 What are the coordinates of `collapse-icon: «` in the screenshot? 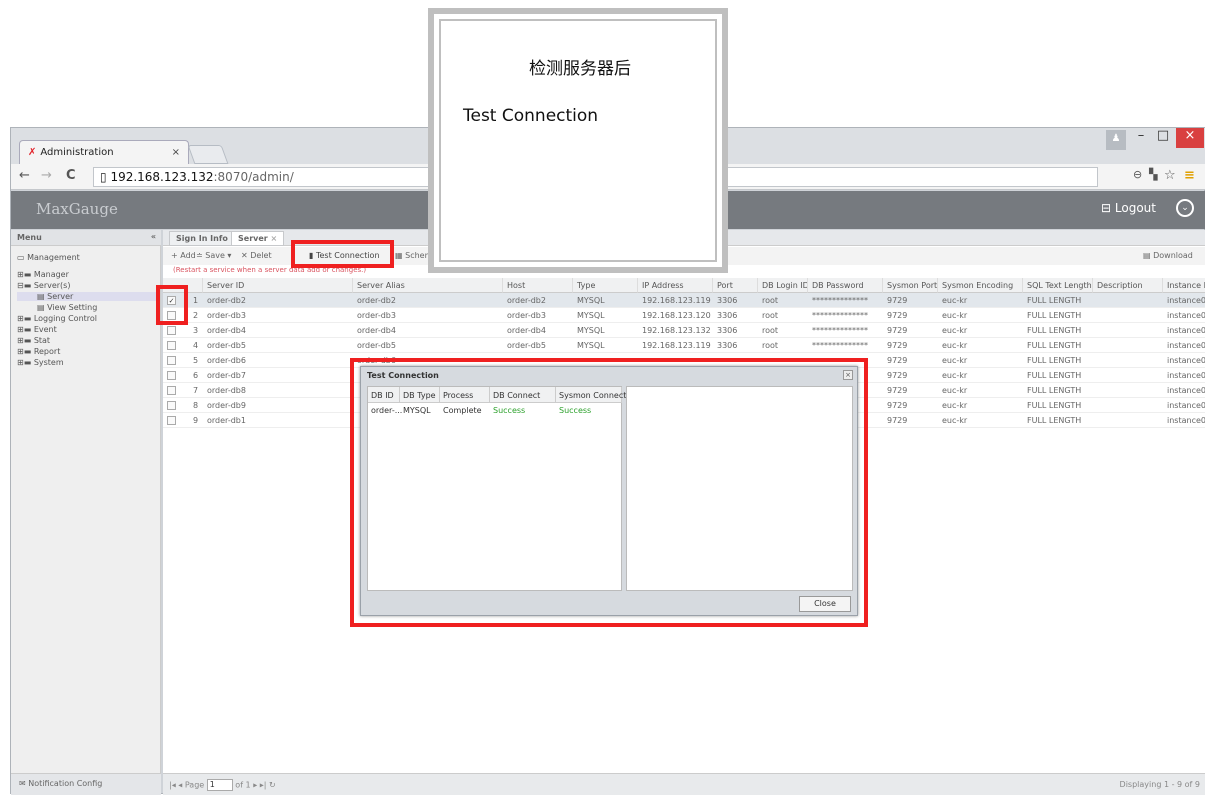 It's located at (153, 236).